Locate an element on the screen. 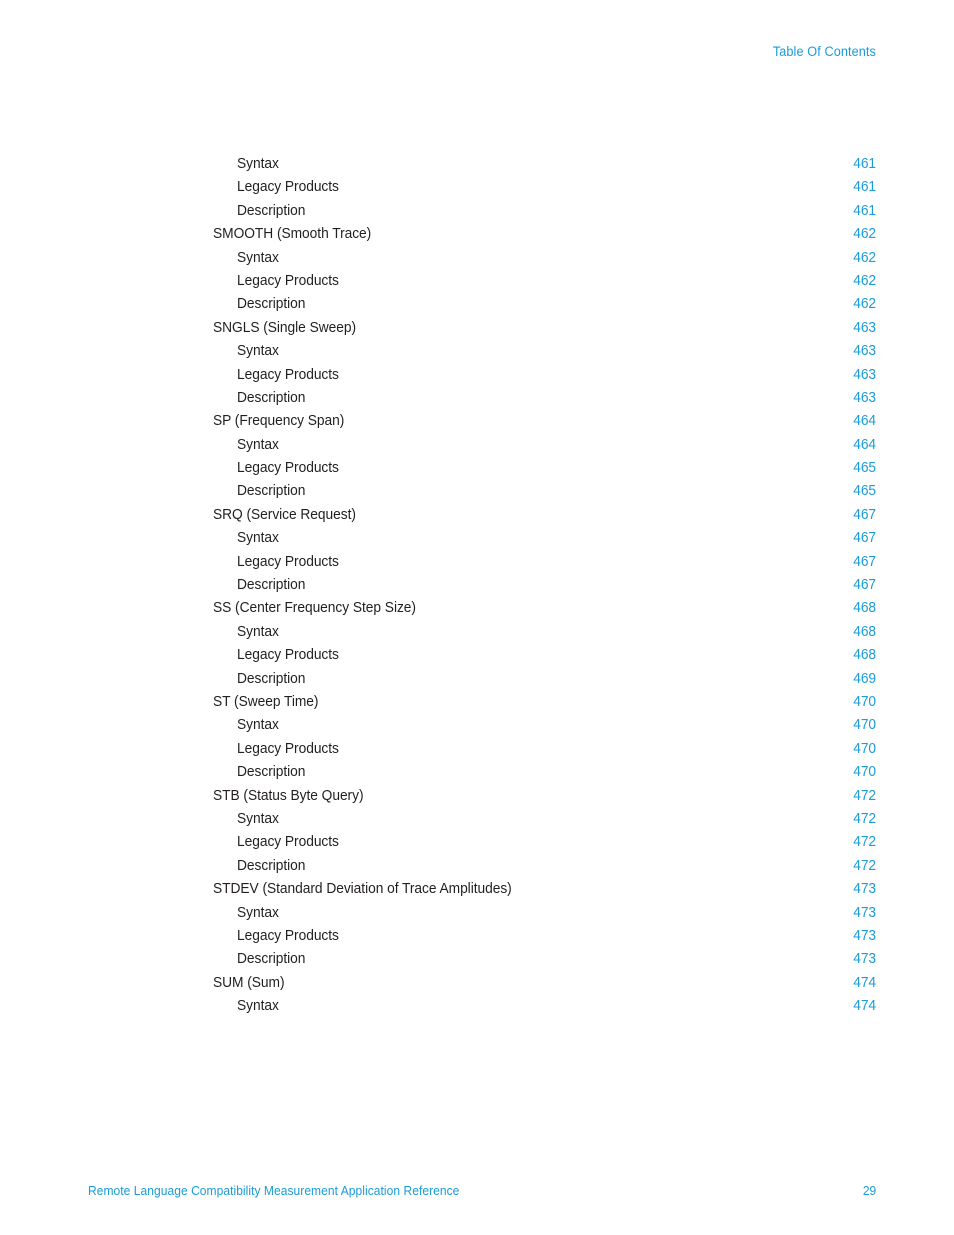 The width and height of the screenshot is (954, 1235). toc-entry: Syntax 467 is located at coordinates (544, 538).